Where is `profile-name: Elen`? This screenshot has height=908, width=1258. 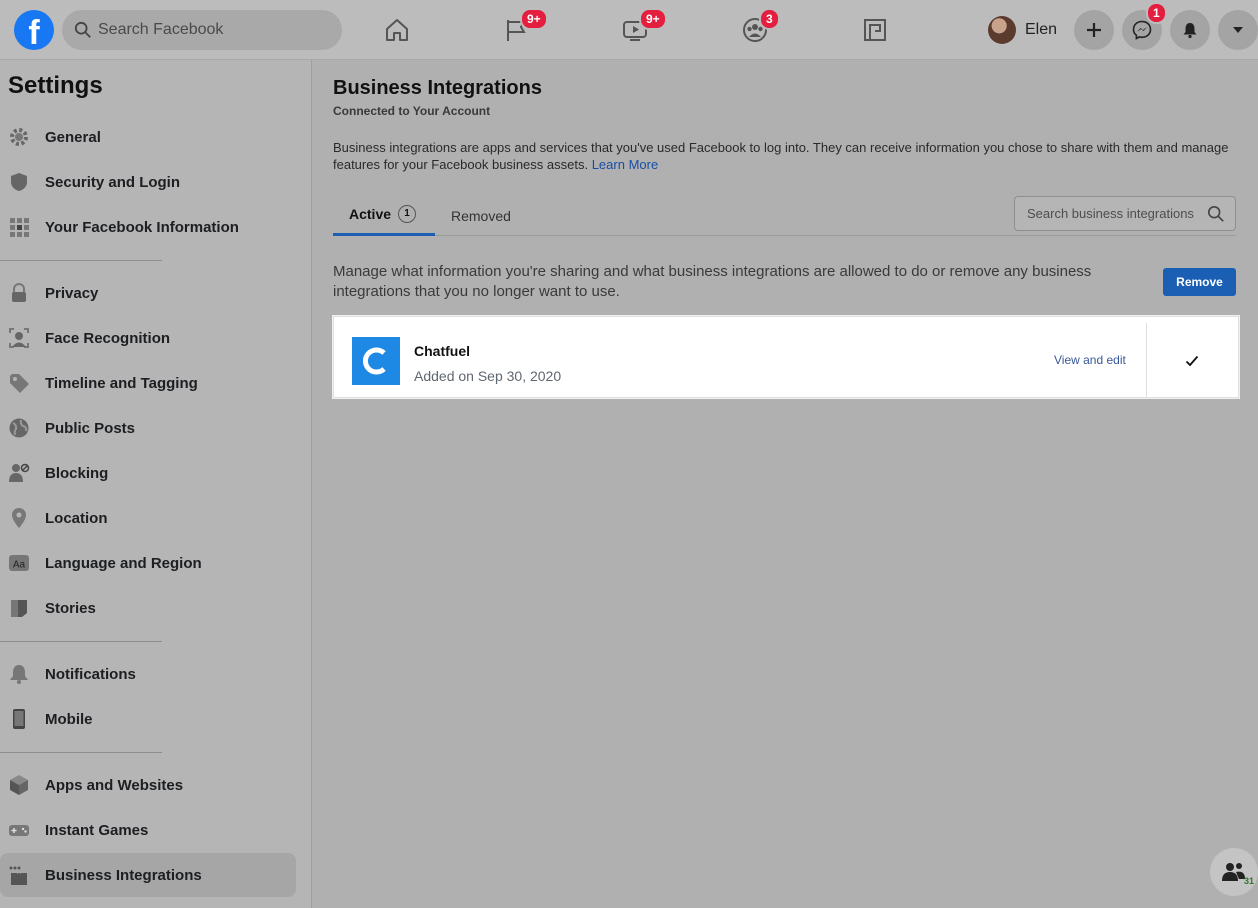
profile-name: Elen is located at coordinates (1041, 29).